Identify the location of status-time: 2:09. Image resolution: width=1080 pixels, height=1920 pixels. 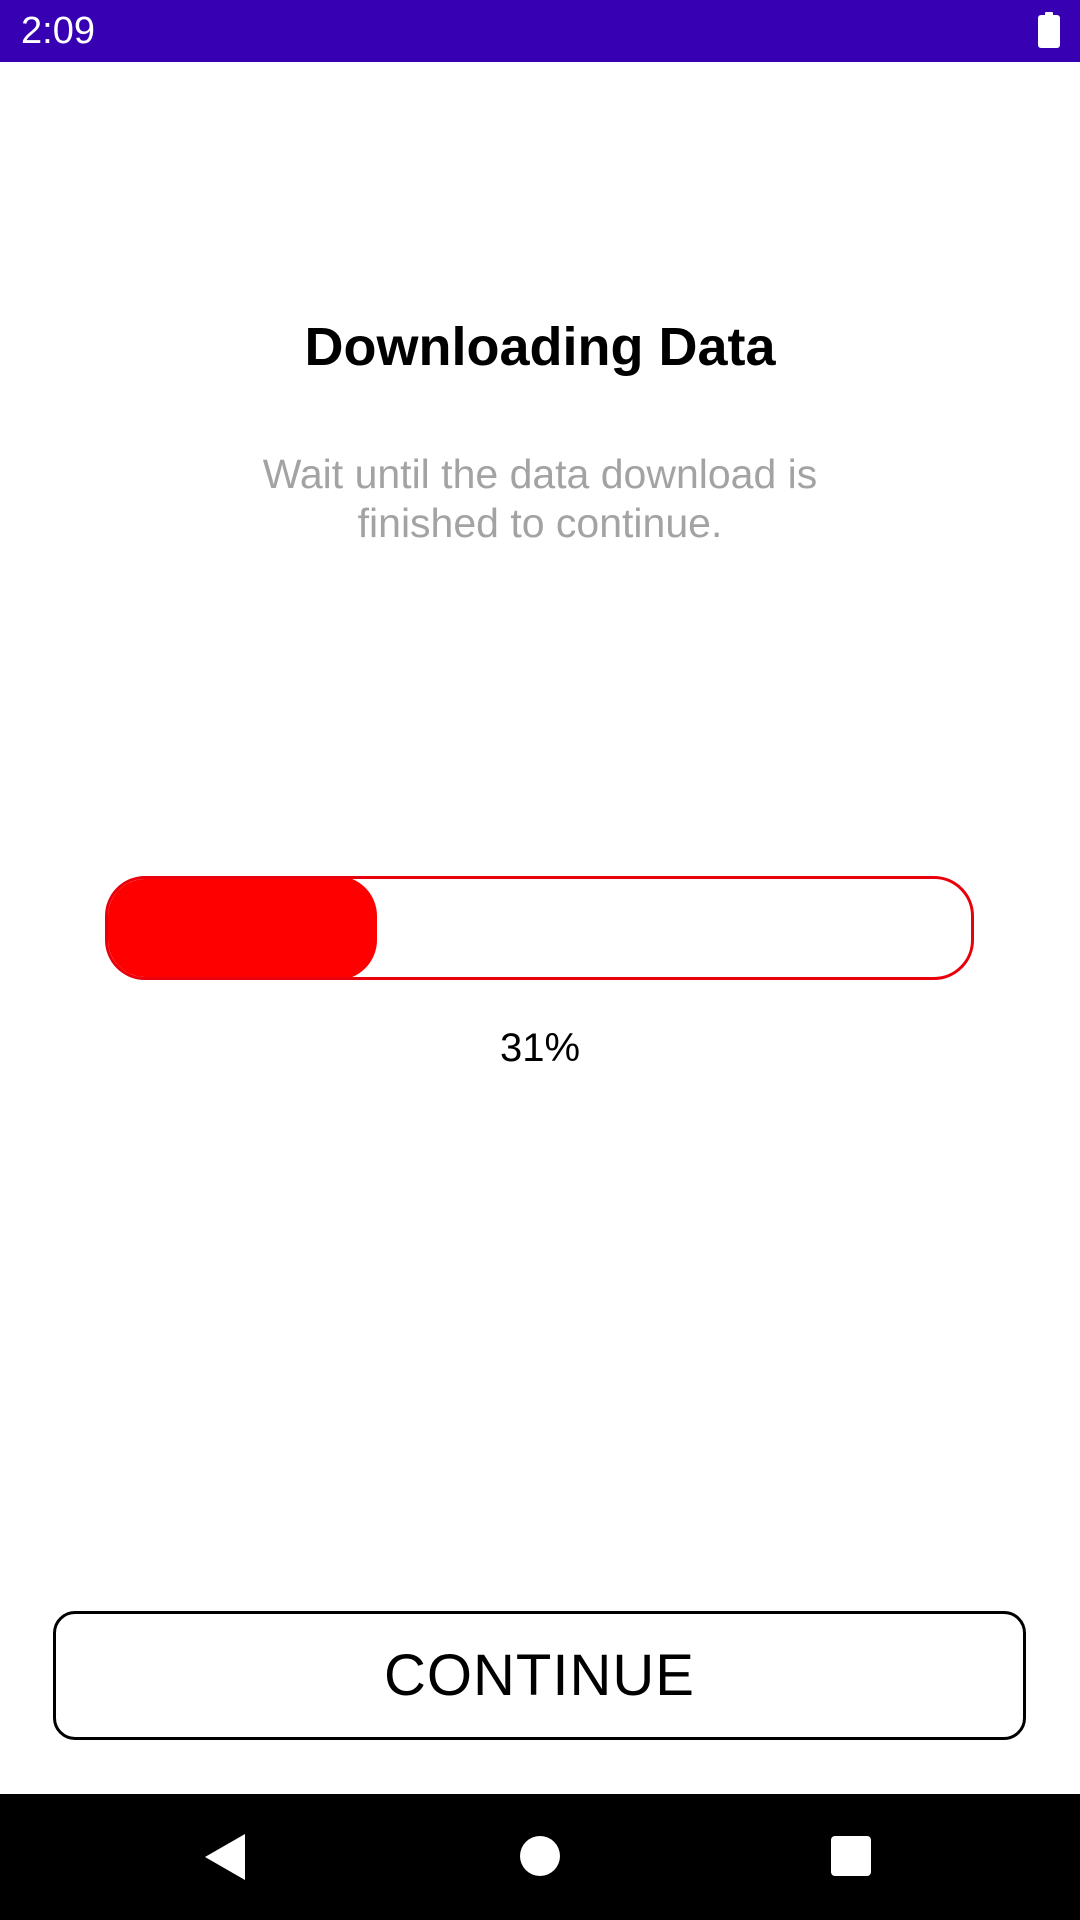
(58, 31).